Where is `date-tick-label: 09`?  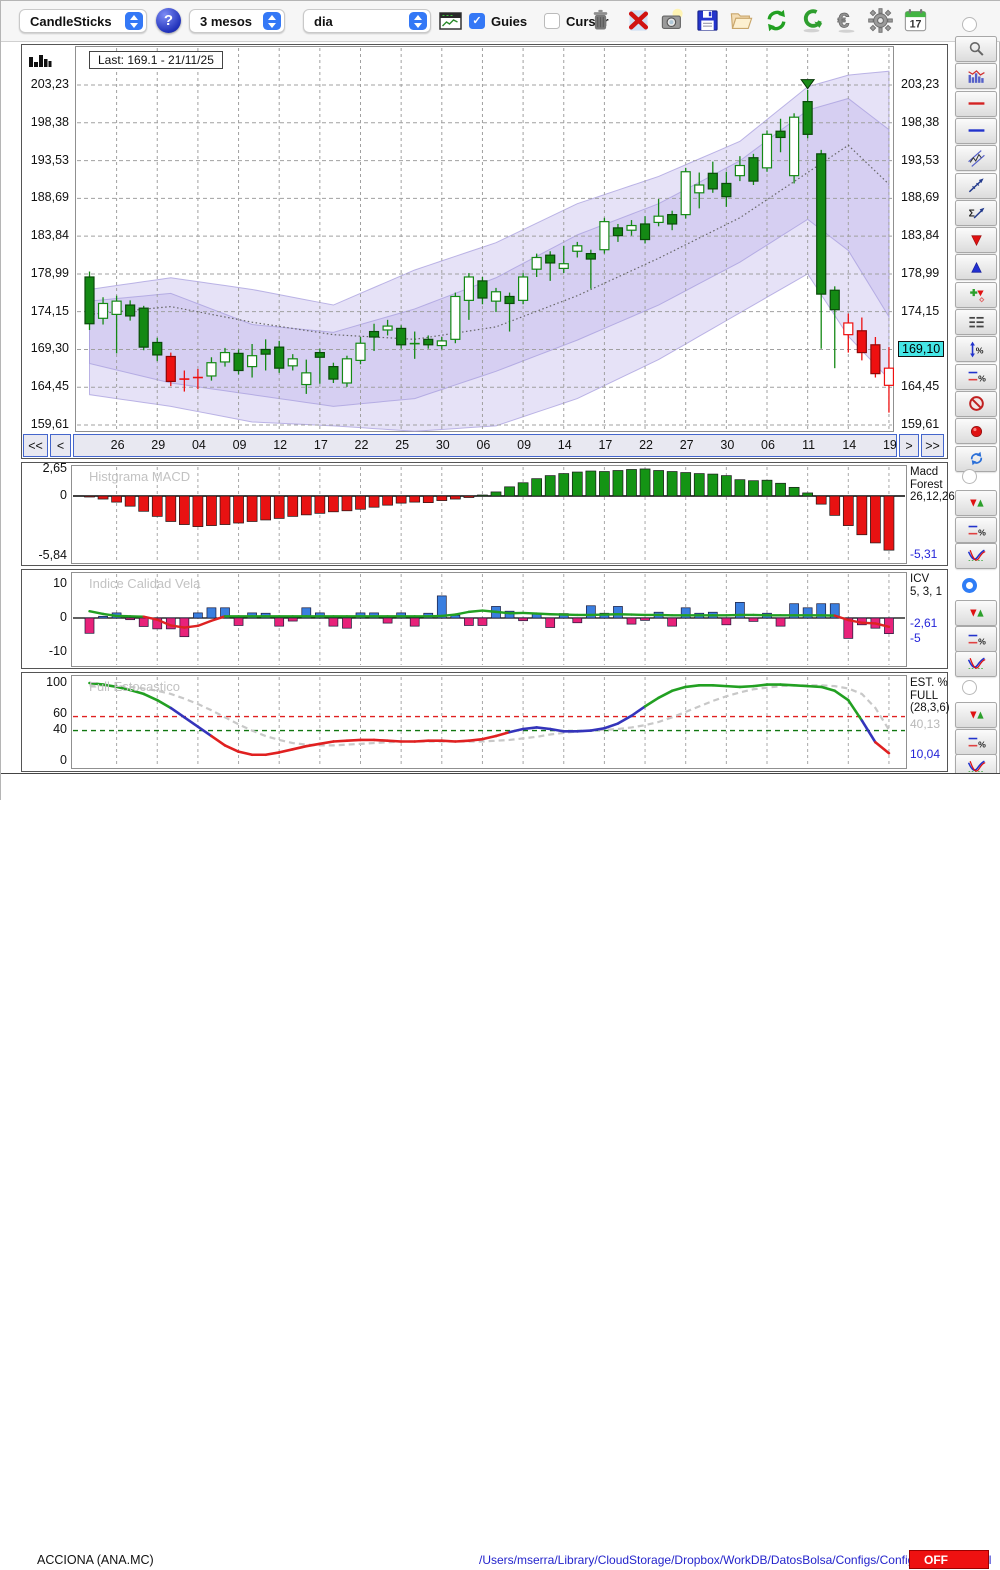
date-tick-label: 09 is located at coordinates (524, 445).